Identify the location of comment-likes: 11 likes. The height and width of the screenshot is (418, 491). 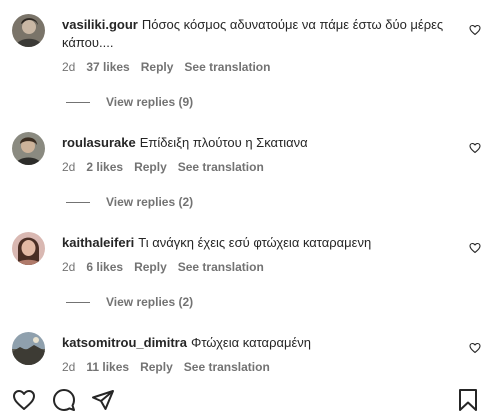
(107, 367).